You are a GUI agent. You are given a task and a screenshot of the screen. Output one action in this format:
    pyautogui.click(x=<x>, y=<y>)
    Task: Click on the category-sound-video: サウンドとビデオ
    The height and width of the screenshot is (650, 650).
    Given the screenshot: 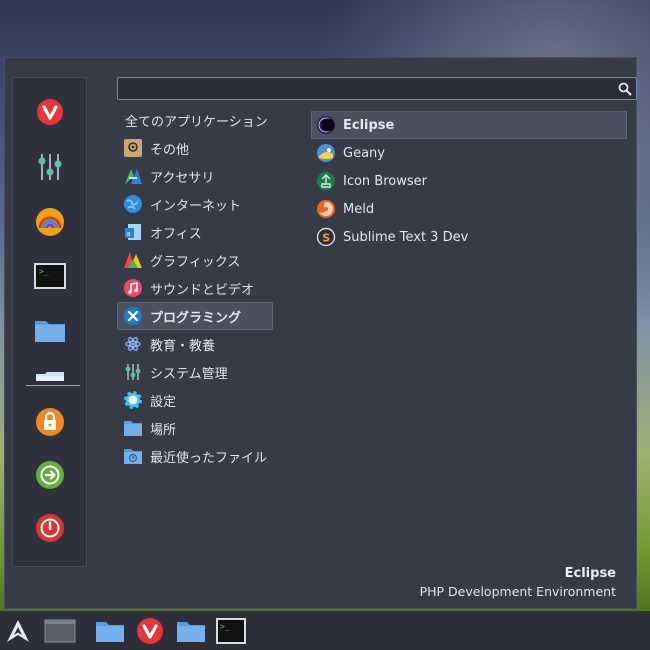 What is the action you would take?
    pyautogui.click(x=195, y=288)
    